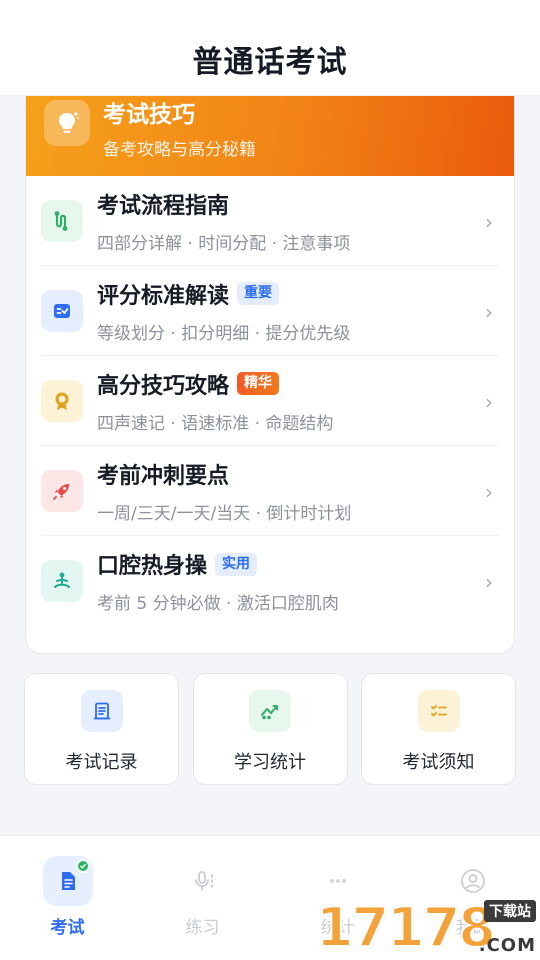 This screenshot has height=960, width=540. What do you see at coordinates (67, 928) in the screenshot?
I see `tab-label: 考试` at bounding box center [67, 928].